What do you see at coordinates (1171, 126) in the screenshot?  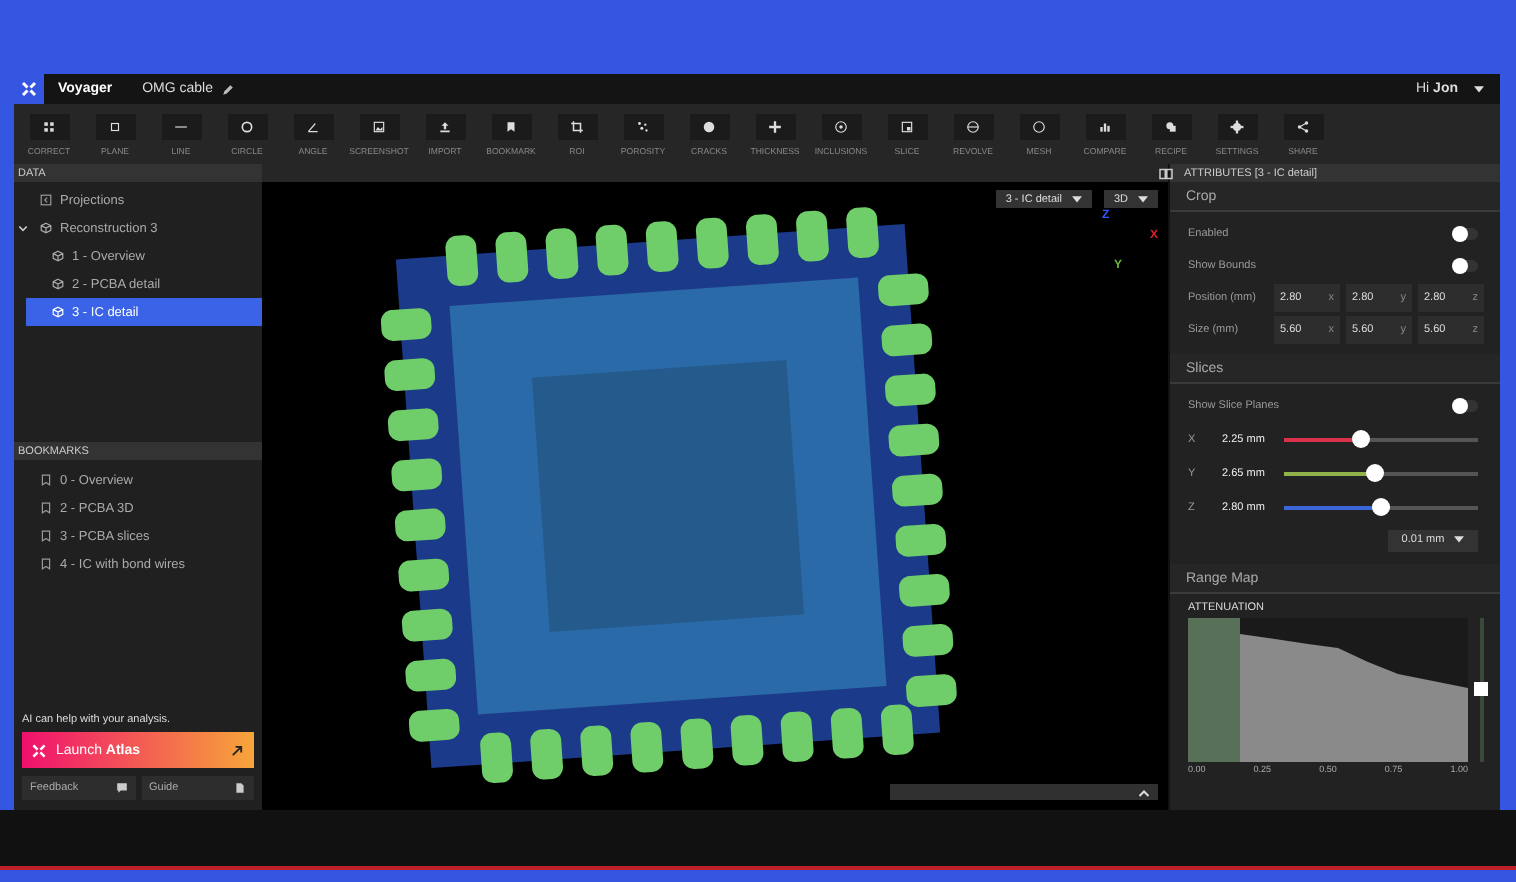 I see `shapes-icon` at bounding box center [1171, 126].